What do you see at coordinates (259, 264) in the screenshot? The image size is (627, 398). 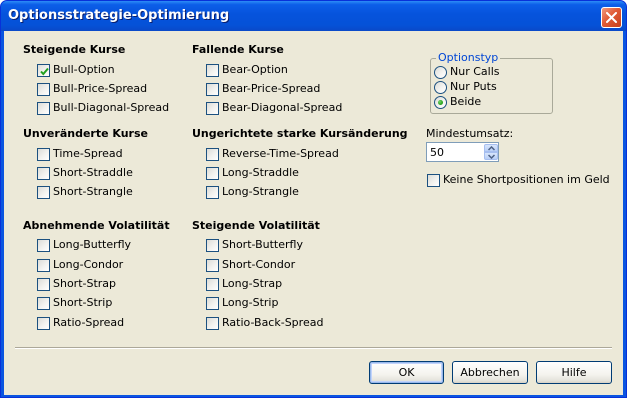 I see `checkbox-label: Short-Condor` at bounding box center [259, 264].